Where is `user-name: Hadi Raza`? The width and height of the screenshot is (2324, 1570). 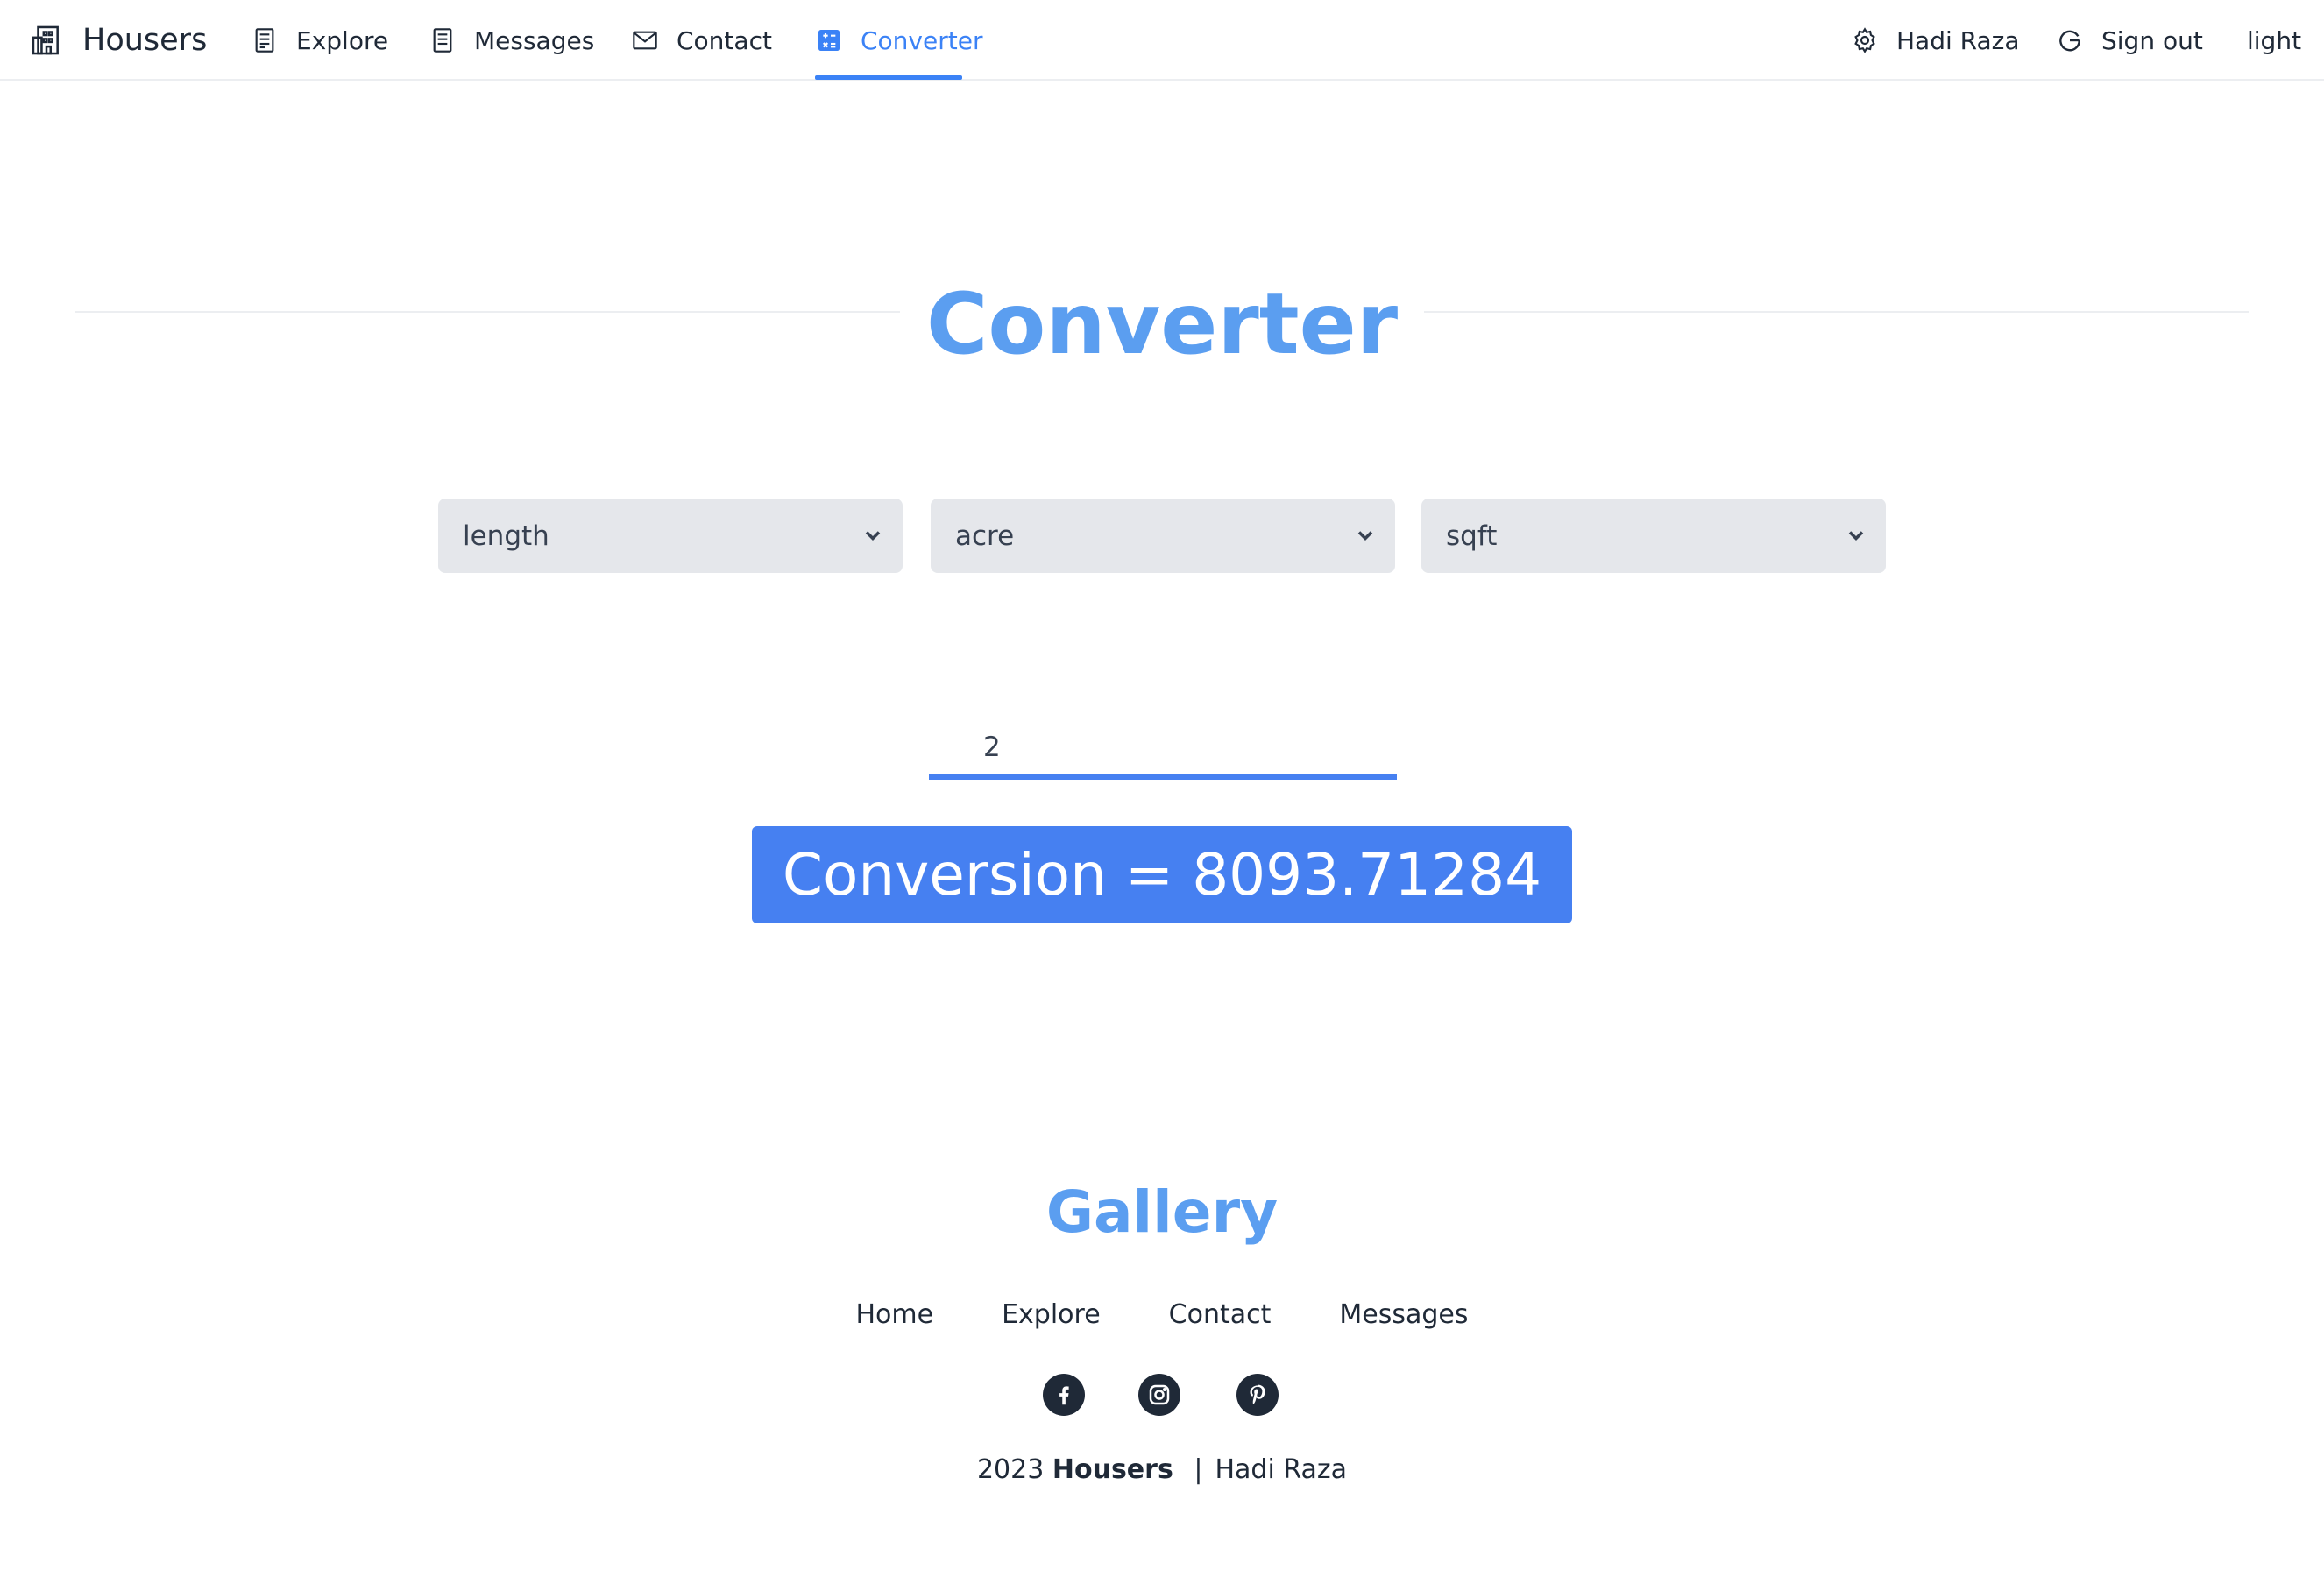 user-name: Hadi Raza is located at coordinates (1958, 40).